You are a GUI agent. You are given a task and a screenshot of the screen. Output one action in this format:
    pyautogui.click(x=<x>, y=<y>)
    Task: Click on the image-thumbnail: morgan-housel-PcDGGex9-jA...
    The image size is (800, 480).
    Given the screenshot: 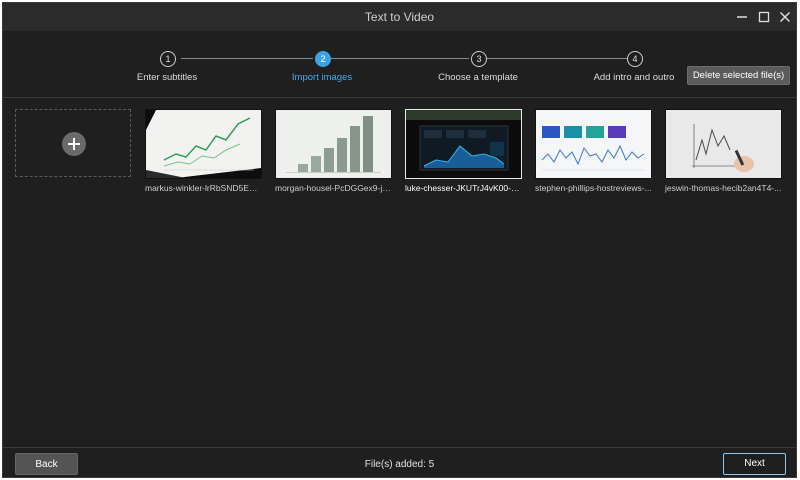 What is the action you would take?
    pyautogui.click(x=333, y=151)
    